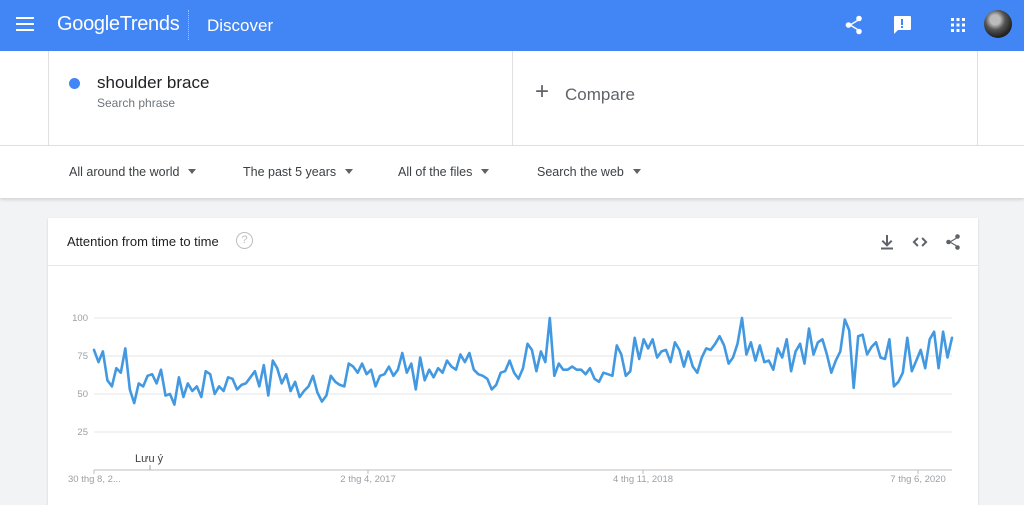 The width and height of the screenshot is (1024, 505). I want to click on search-term-name: shoulder brace, so click(153, 83).